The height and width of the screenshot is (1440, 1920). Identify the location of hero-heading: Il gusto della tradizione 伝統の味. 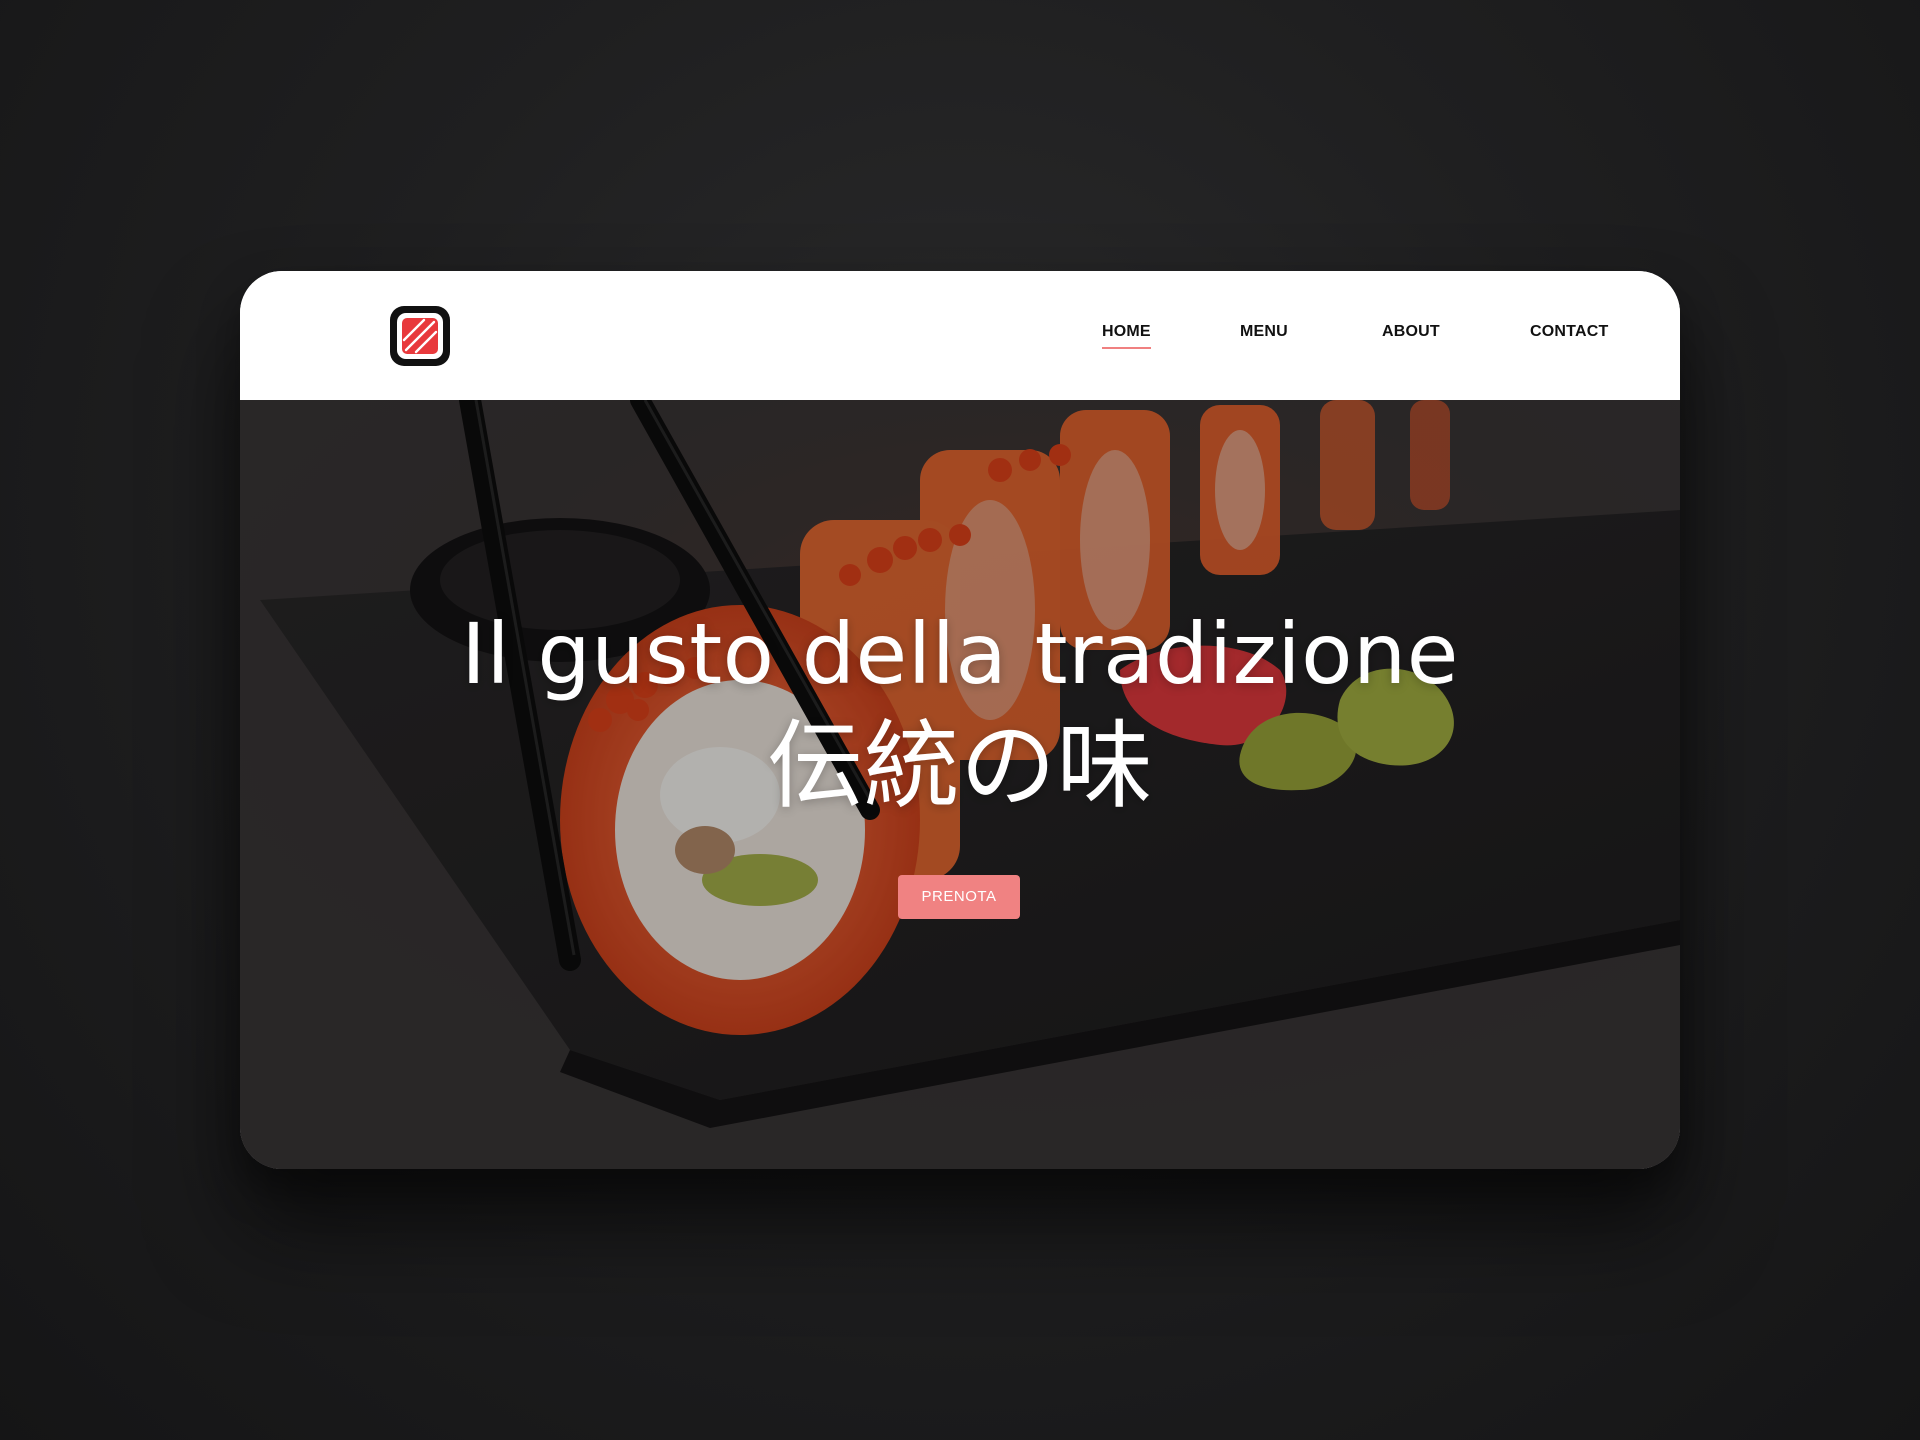
(960, 712).